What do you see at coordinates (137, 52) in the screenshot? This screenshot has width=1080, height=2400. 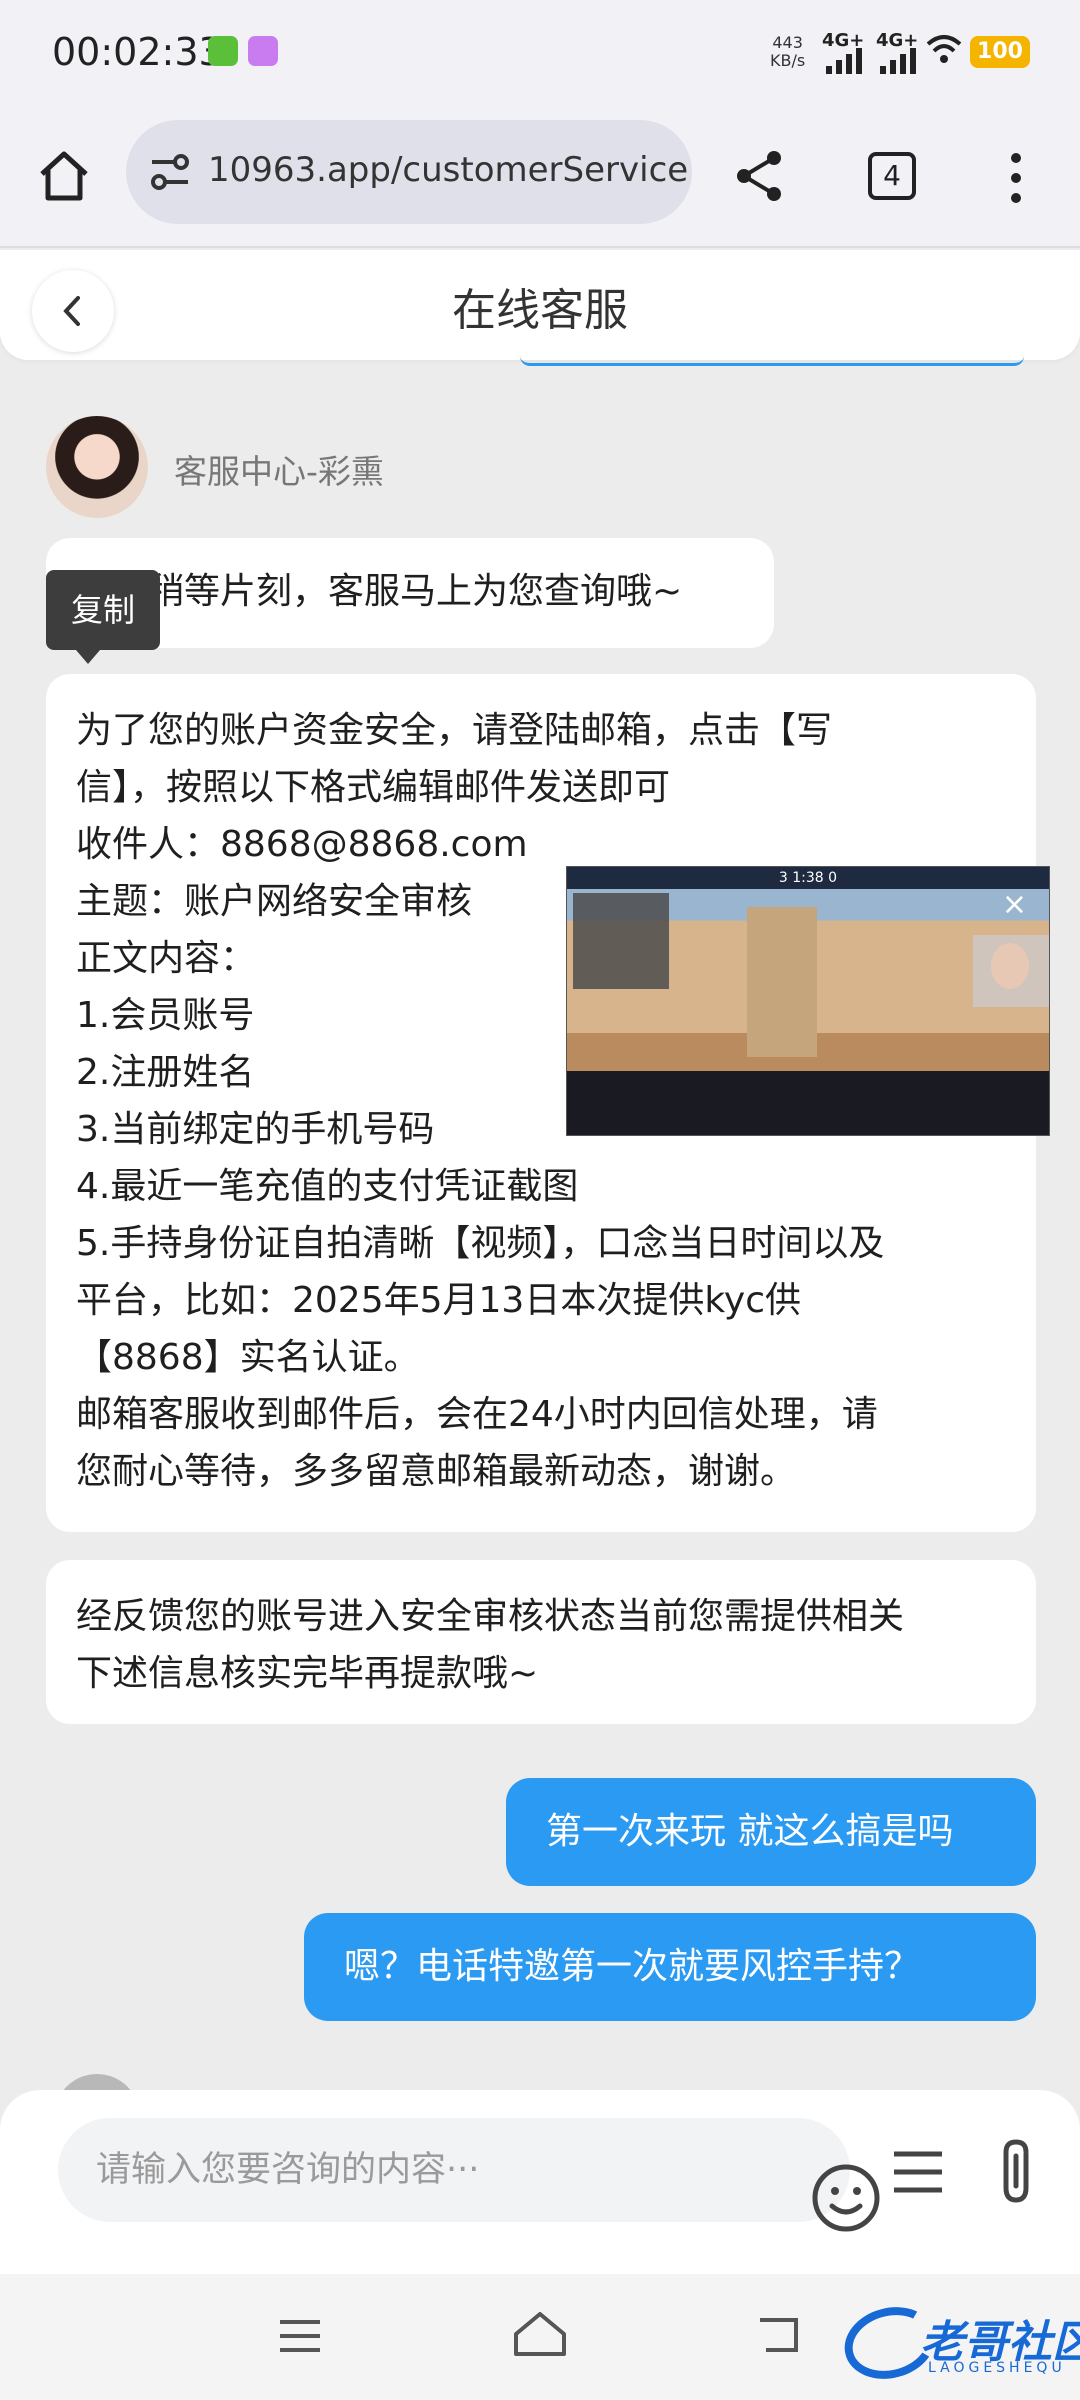 I see `status-time: 00:02:33` at bounding box center [137, 52].